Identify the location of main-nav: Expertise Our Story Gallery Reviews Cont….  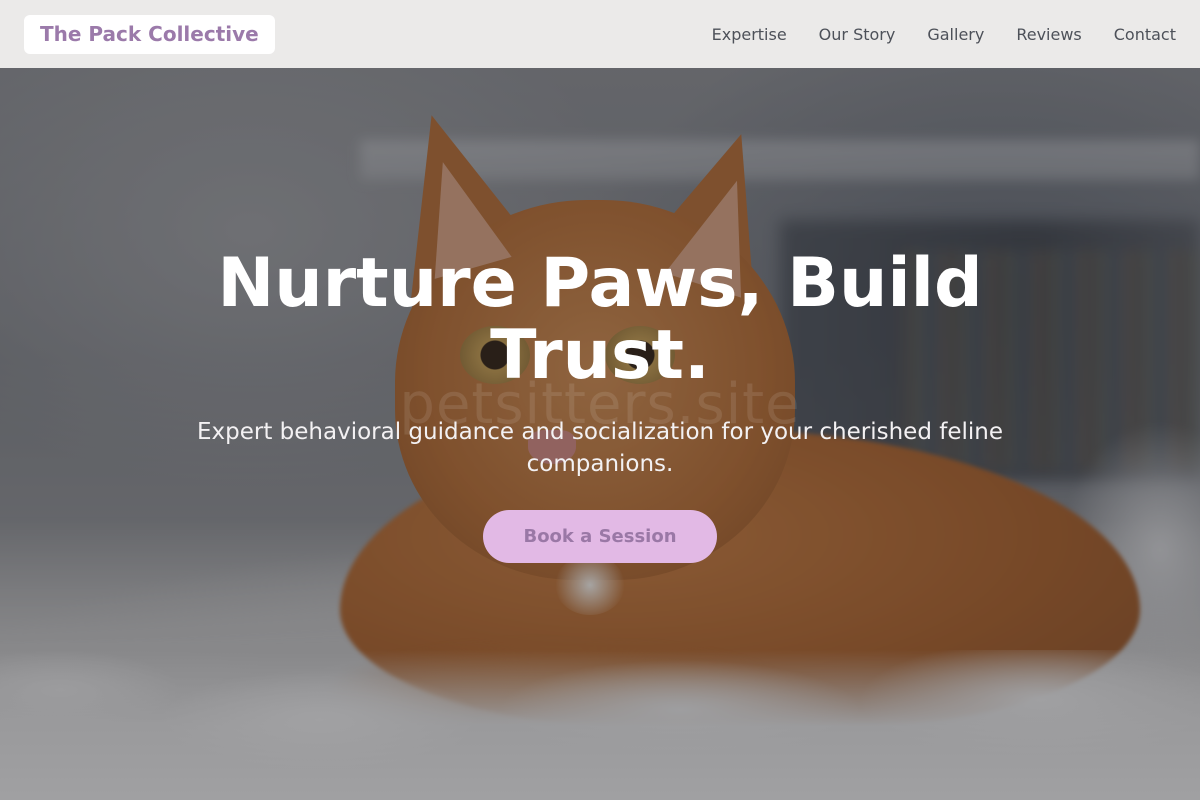
(944, 34).